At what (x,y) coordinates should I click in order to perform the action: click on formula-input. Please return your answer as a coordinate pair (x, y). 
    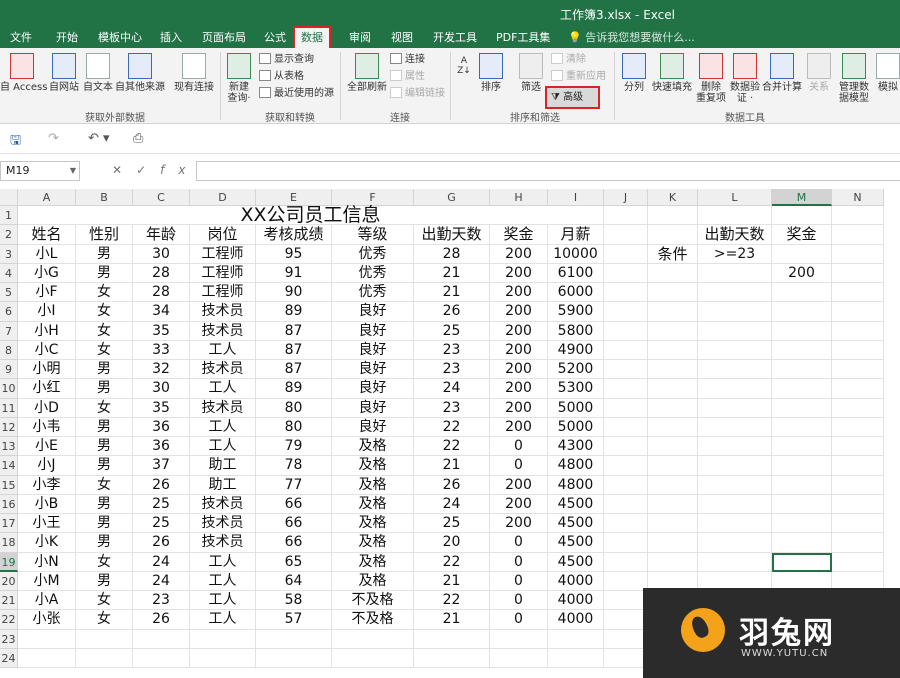
    Looking at the image, I should click on (548, 171).